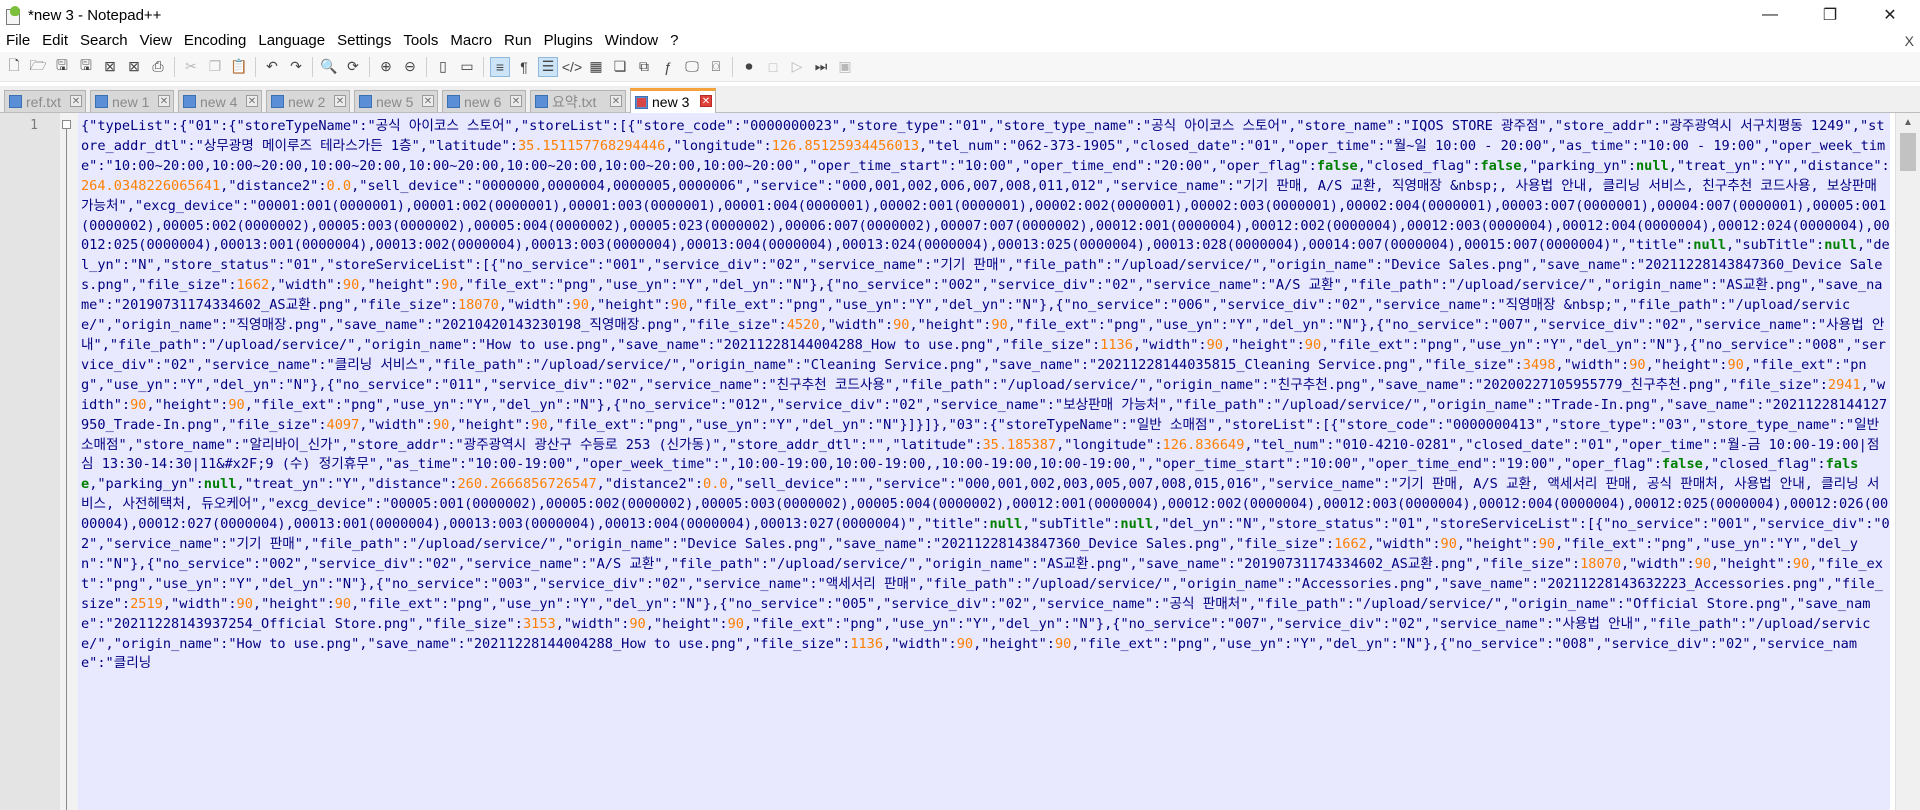 The width and height of the screenshot is (1920, 810). What do you see at coordinates (749, 67) in the screenshot?
I see `record-macro-icon: ⏺` at bounding box center [749, 67].